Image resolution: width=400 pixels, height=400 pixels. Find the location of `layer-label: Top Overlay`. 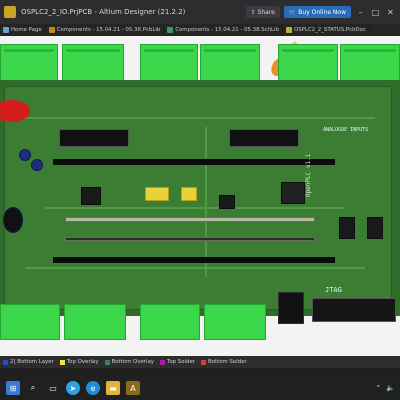

layer-label: Top Overlay is located at coordinates (82, 362).